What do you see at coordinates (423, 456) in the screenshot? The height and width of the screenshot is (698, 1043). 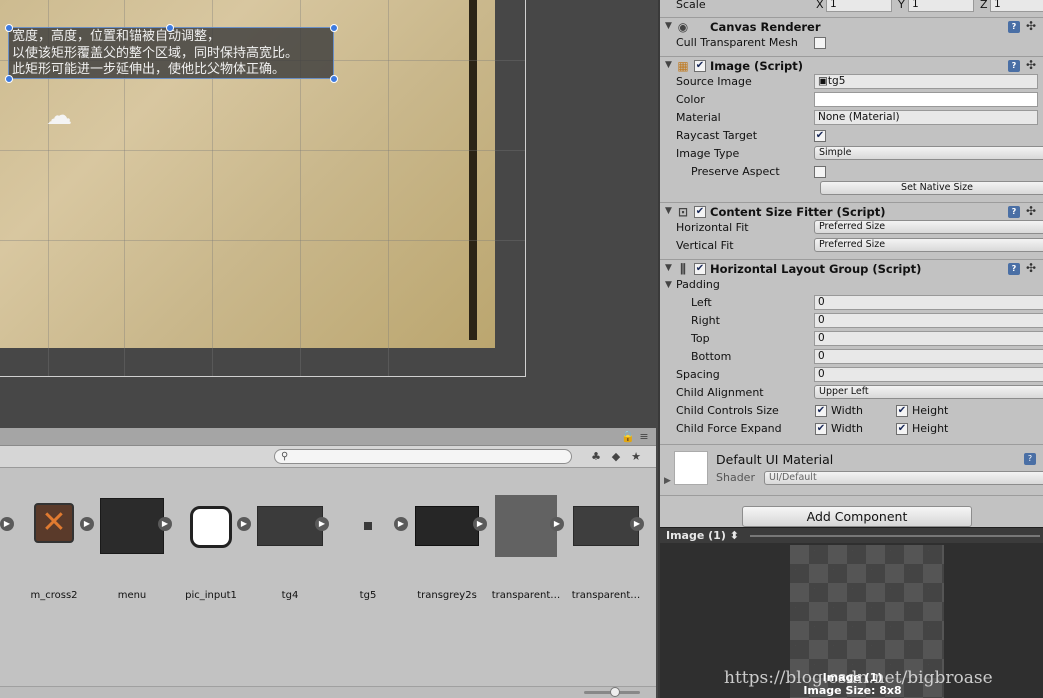 I see `search-input: ⚲` at bounding box center [423, 456].